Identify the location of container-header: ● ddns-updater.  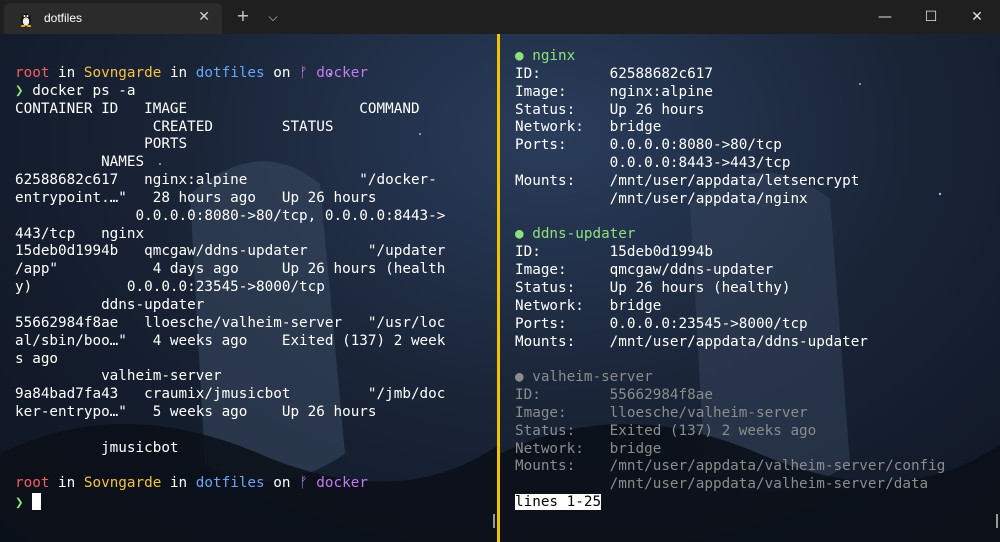
(575, 234).